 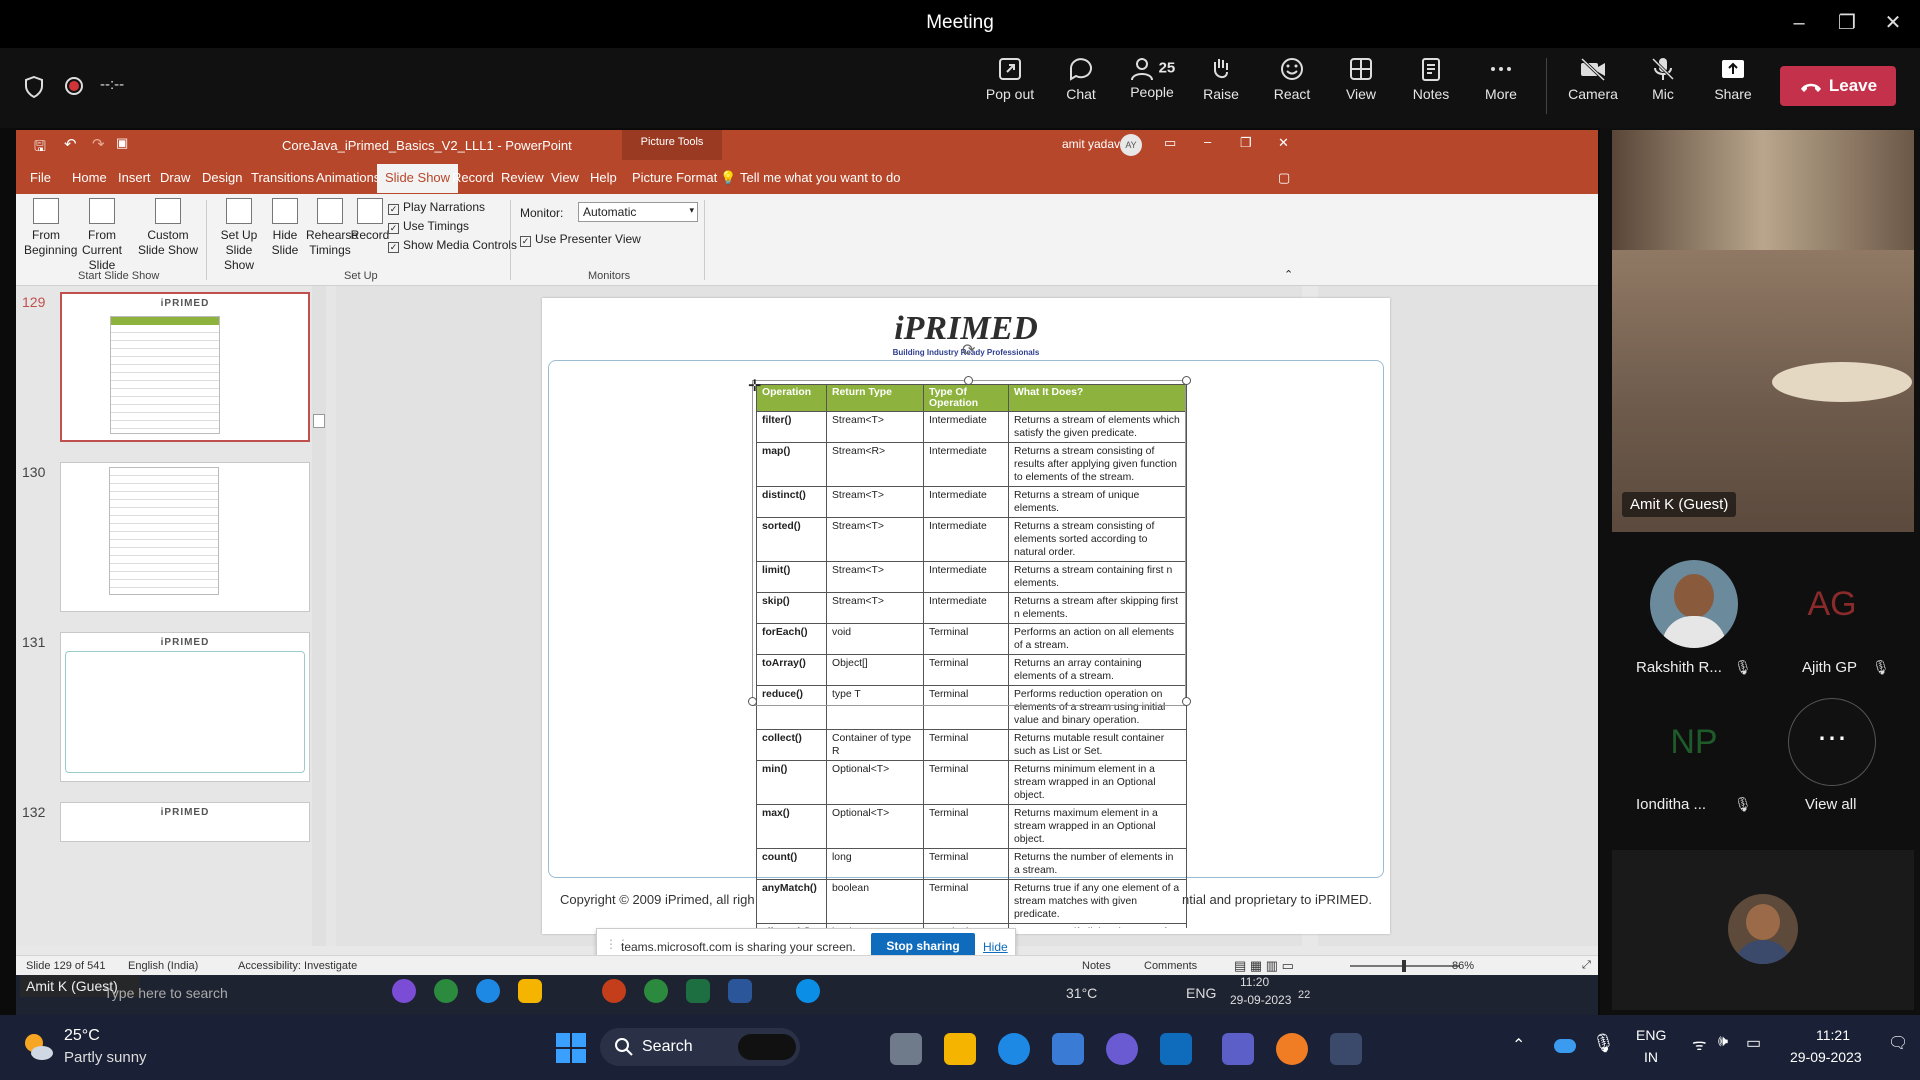 I want to click on avatar, so click(x=1694, y=604).